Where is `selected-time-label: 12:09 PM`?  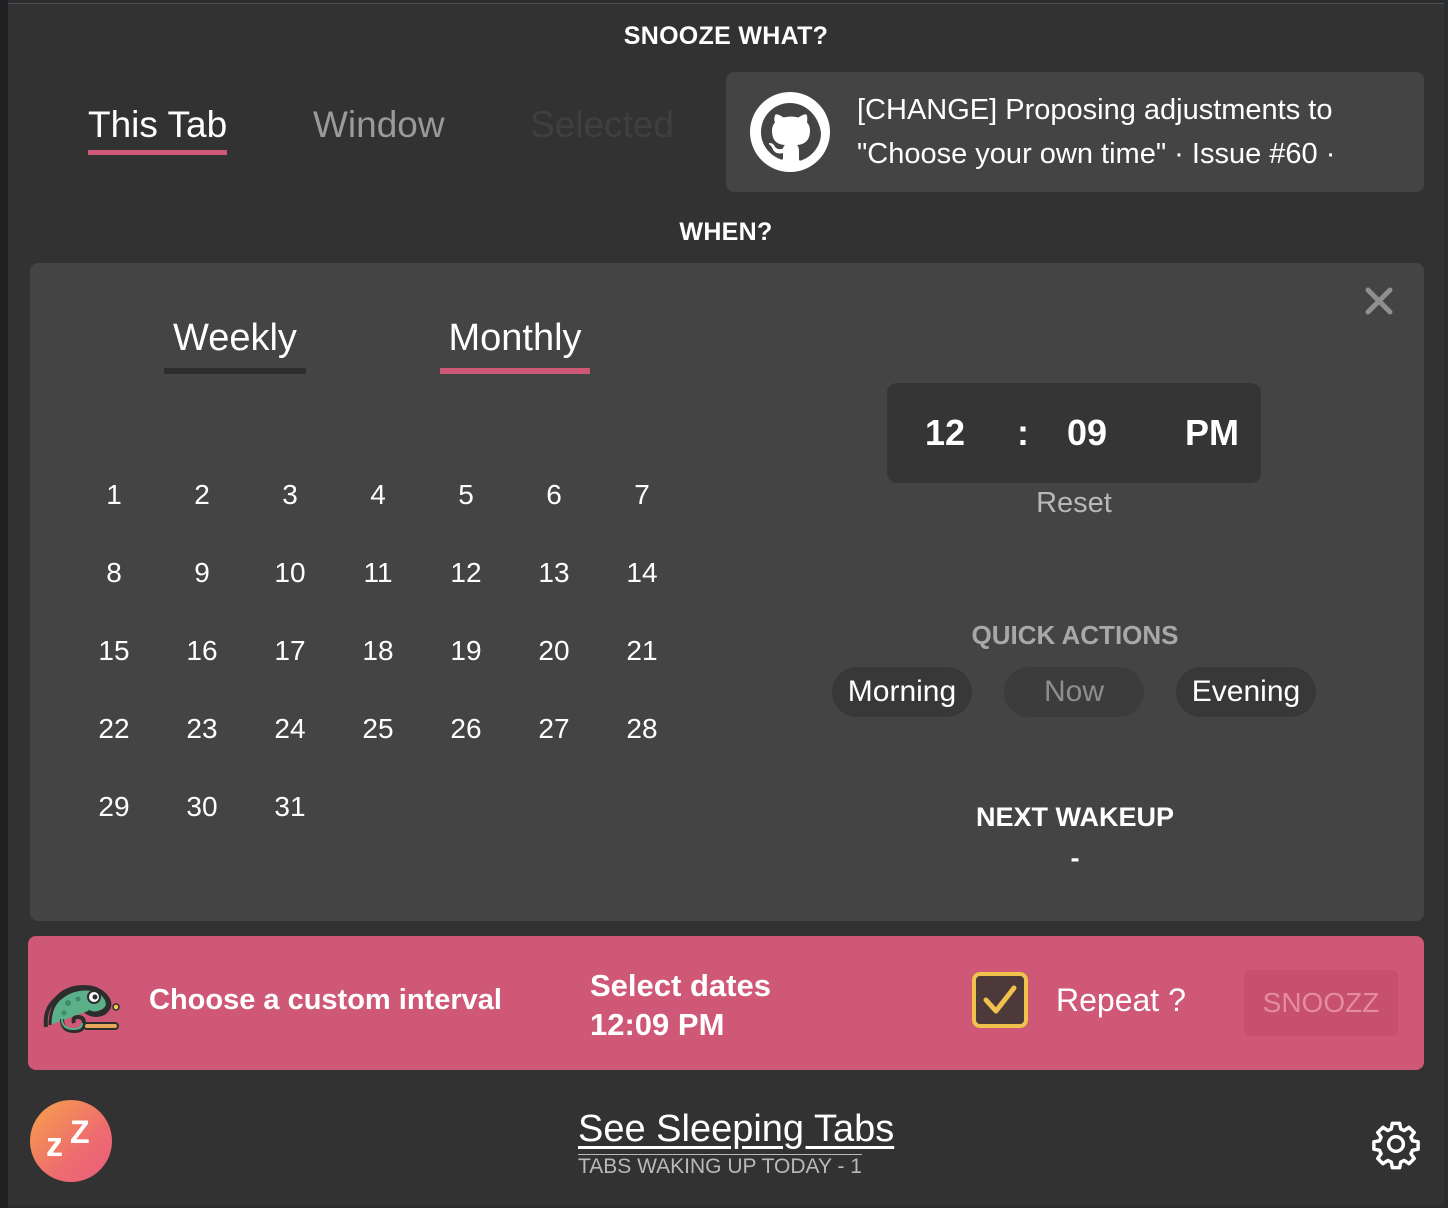
selected-time-label: 12:09 PM is located at coordinates (657, 1024).